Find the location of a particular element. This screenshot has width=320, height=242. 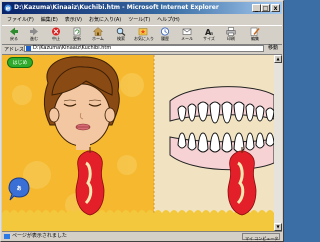

favorites-icon is located at coordinates (143, 32).